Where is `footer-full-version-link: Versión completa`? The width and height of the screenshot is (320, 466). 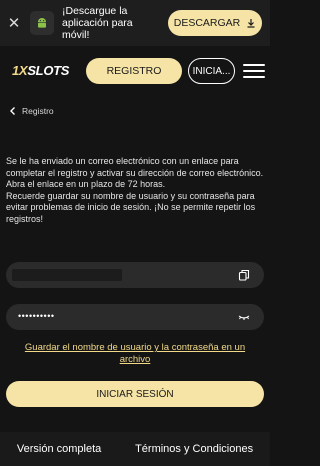
footer-full-version-link: Versión completa is located at coordinates (59, 449).